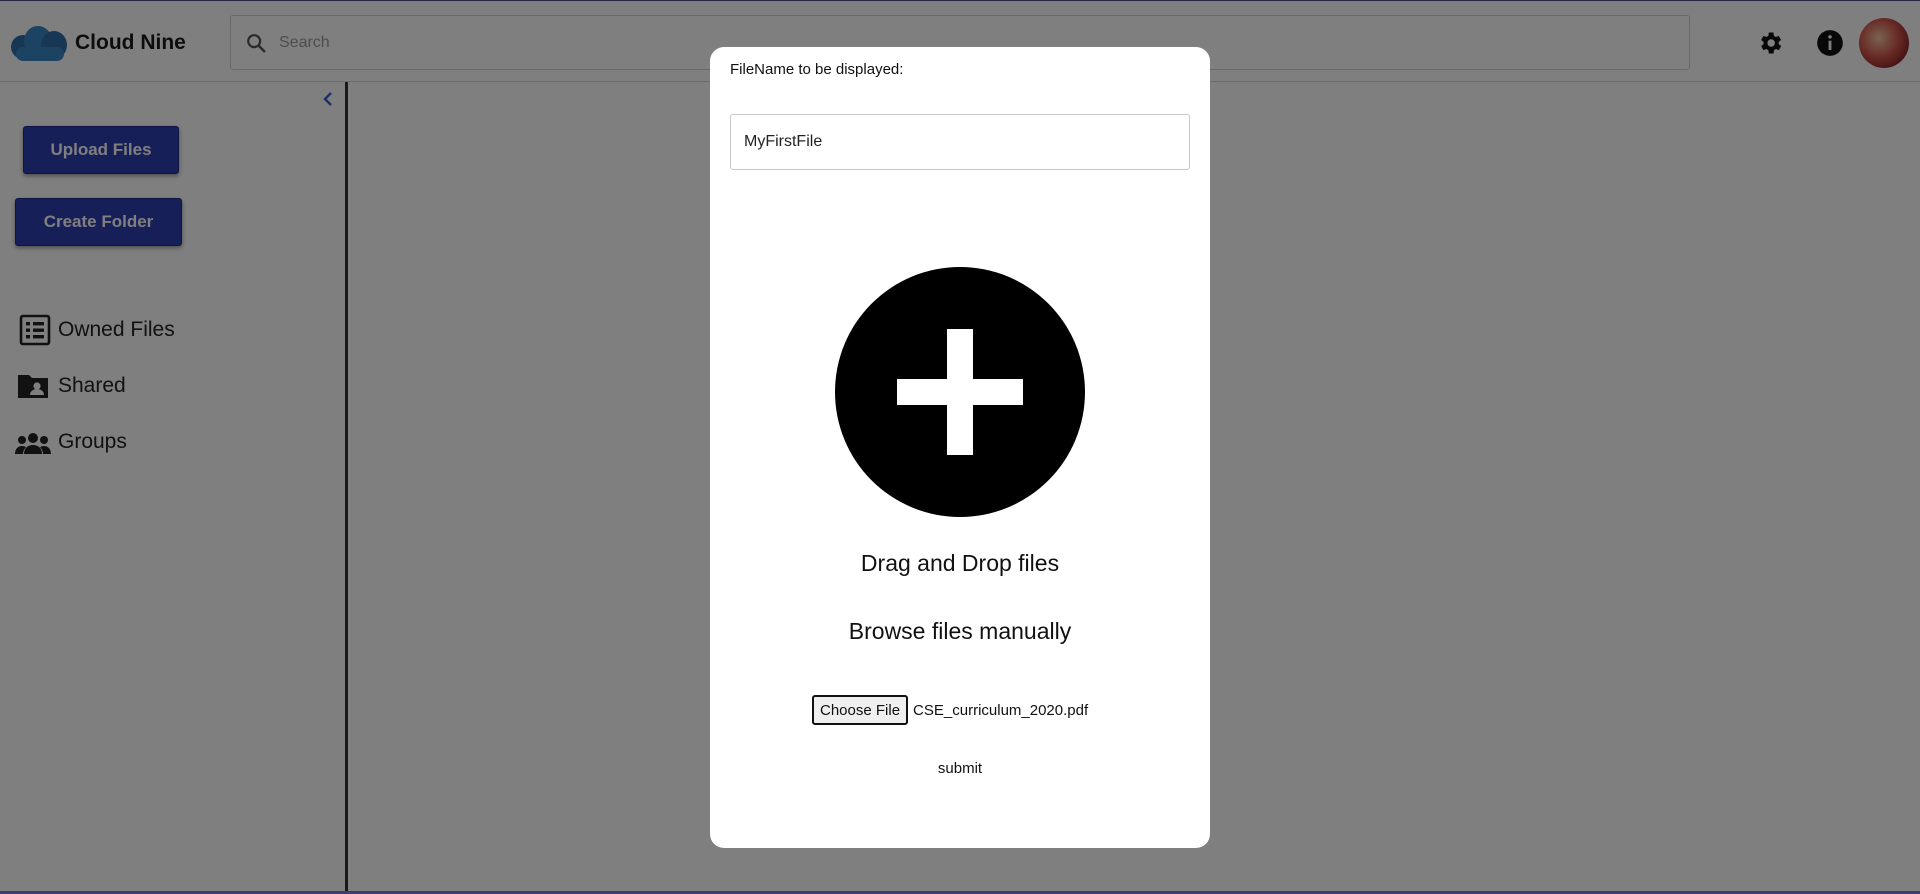  I want to click on choose-file-button: Choose File, so click(860, 710).